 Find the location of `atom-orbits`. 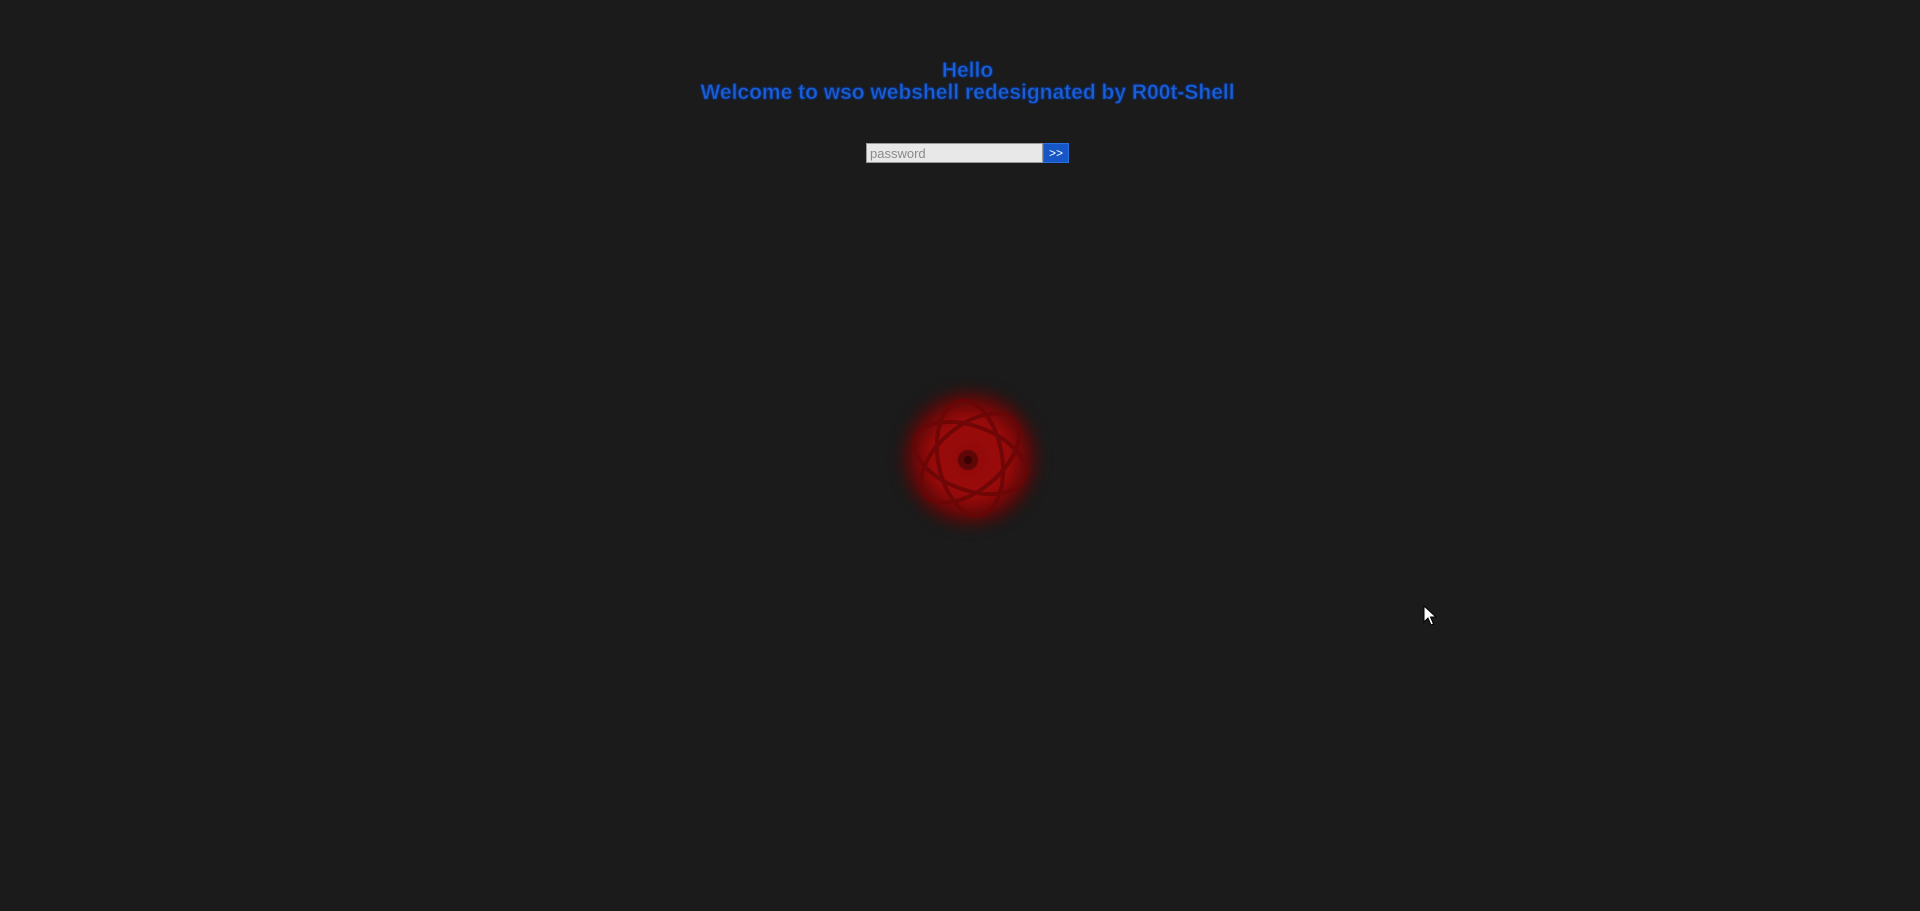

atom-orbits is located at coordinates (970, 458).